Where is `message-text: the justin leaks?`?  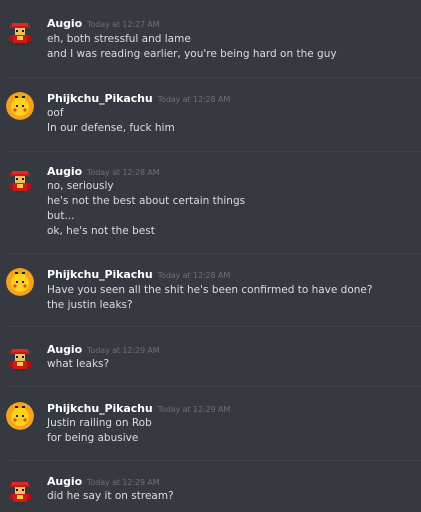
message-text: the justin leaks? is located at coordinates (90, 305).